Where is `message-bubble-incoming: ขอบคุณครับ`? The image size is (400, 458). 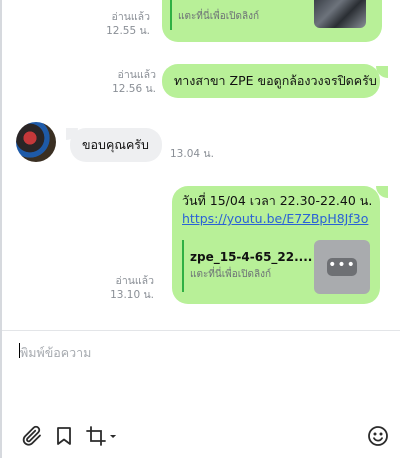 message-bubble-incoming: ขอบคุณครับ is located at coordinates (116, 145).